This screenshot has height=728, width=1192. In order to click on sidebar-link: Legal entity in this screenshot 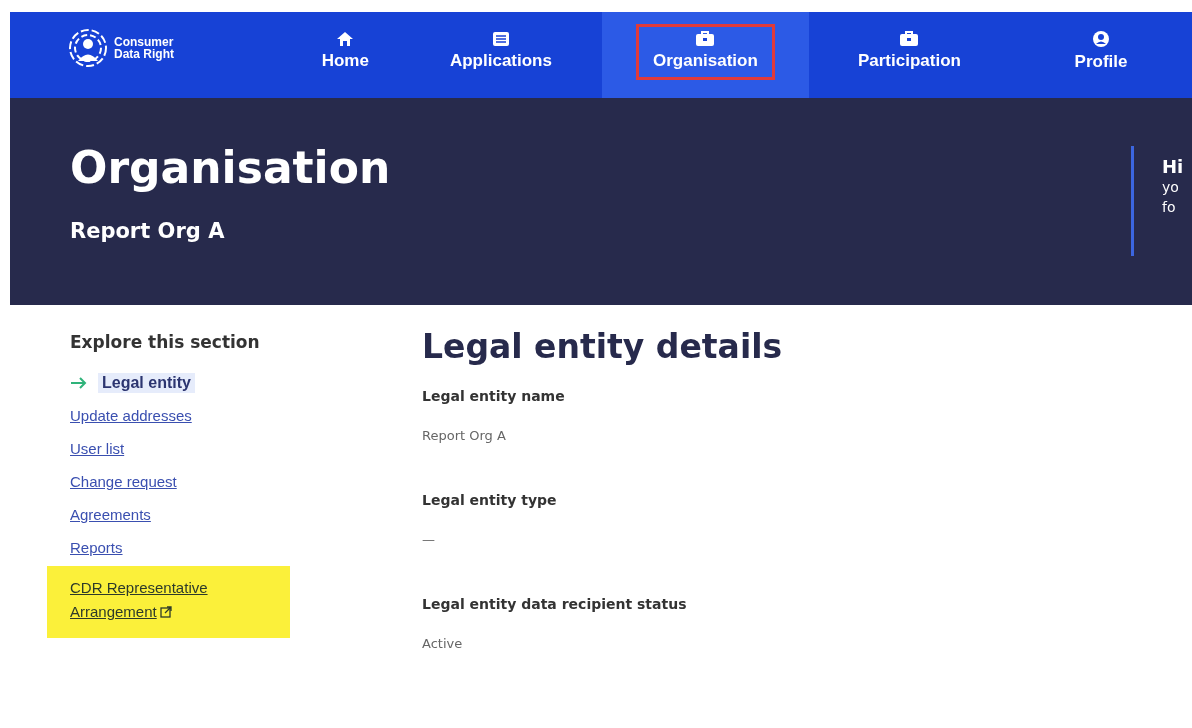, I will do `click(146, 382)`.